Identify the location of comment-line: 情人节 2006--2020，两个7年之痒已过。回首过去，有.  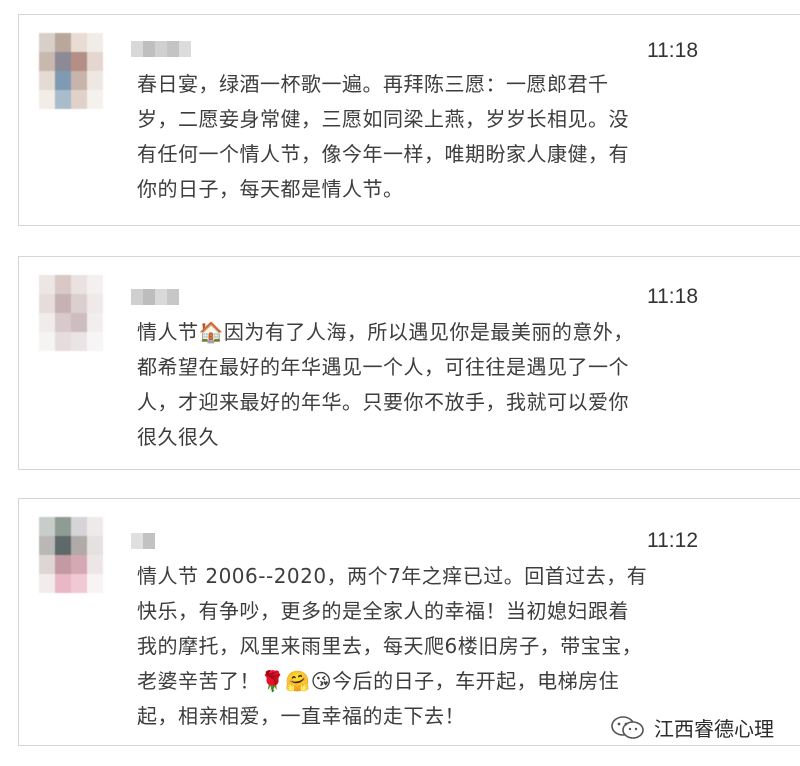
(392, 576).